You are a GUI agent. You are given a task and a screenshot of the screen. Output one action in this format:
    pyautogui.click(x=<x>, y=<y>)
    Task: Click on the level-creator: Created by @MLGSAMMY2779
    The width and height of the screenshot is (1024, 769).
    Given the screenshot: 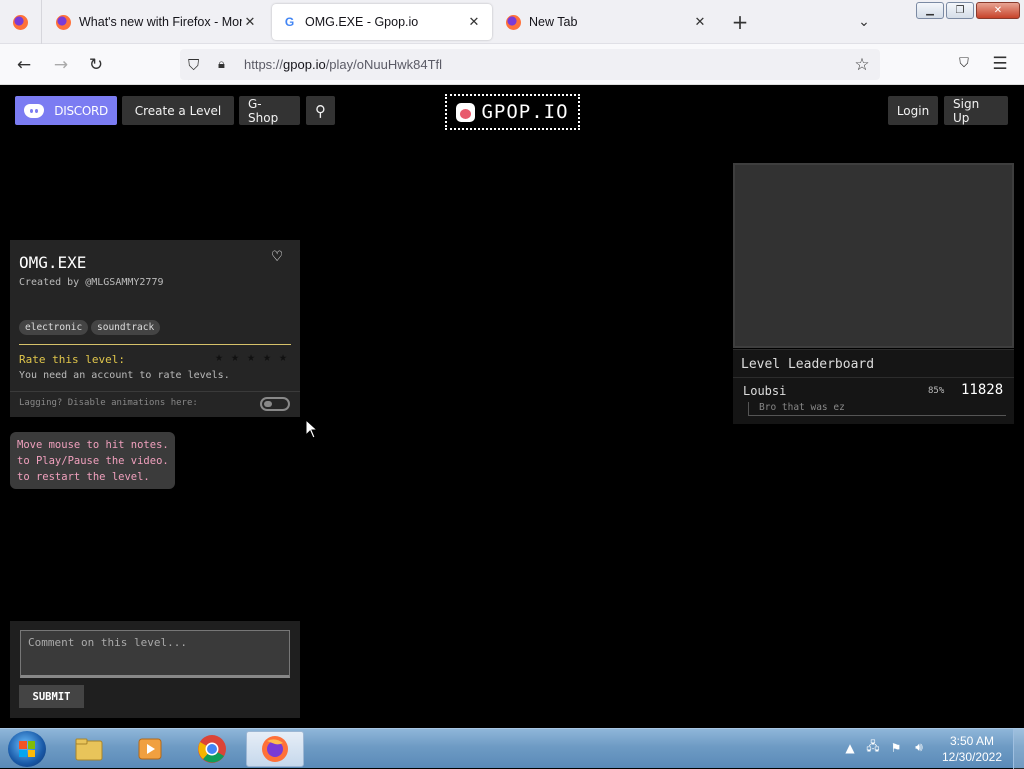 What is the action you would take?
    pyautogui.click(x=91, y=282)
    